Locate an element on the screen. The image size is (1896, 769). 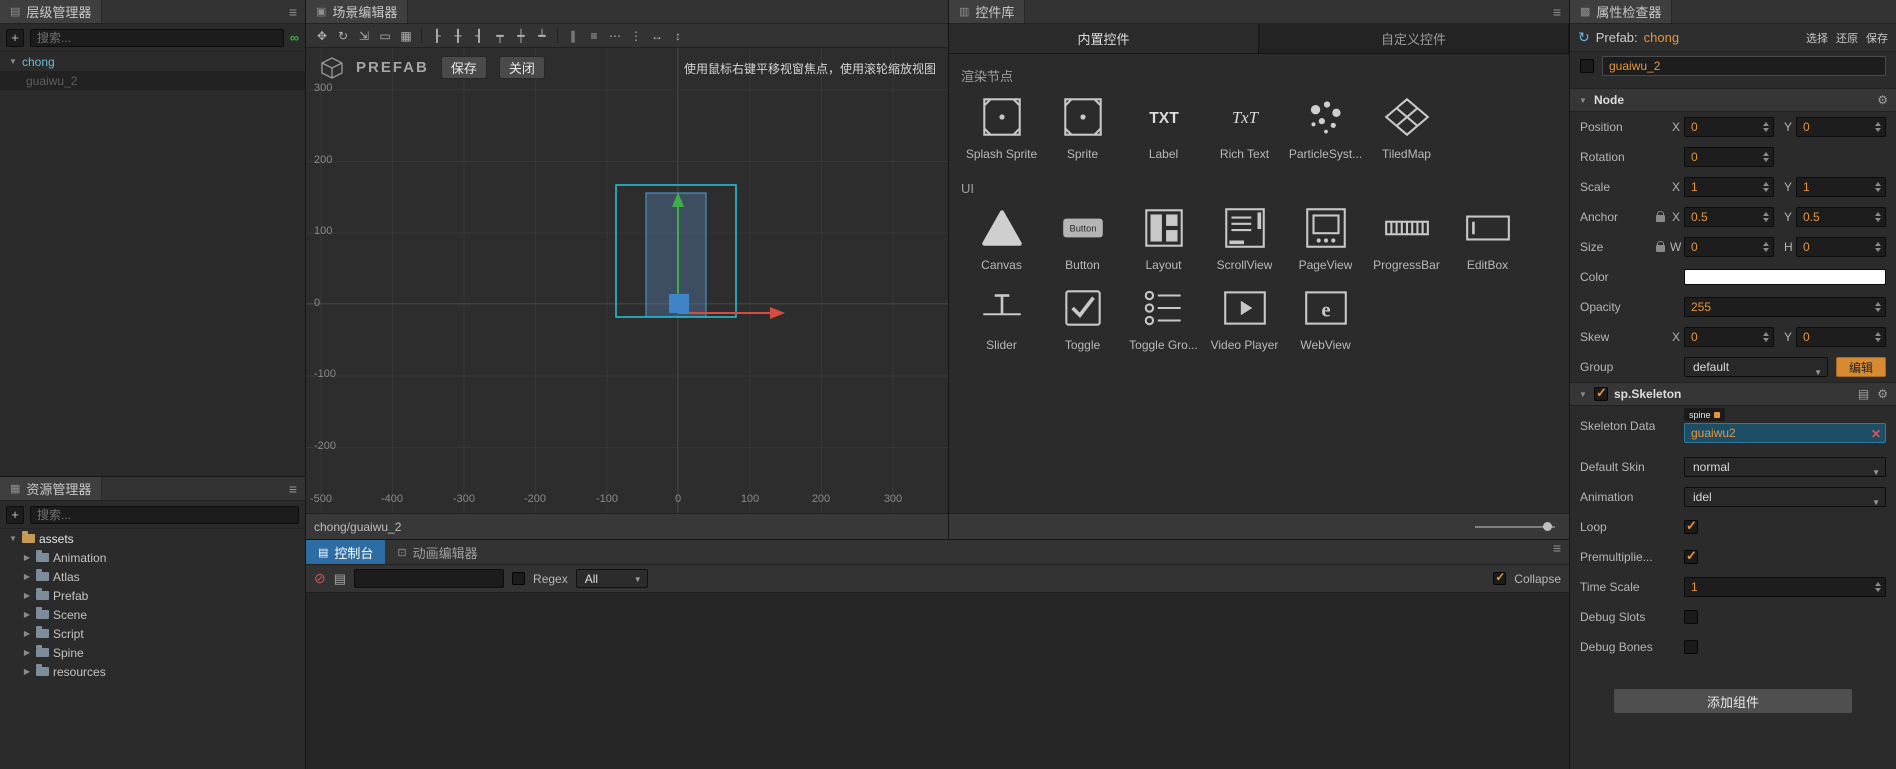
move-tool-icon: ✥ is located at coordinates (322, 36).